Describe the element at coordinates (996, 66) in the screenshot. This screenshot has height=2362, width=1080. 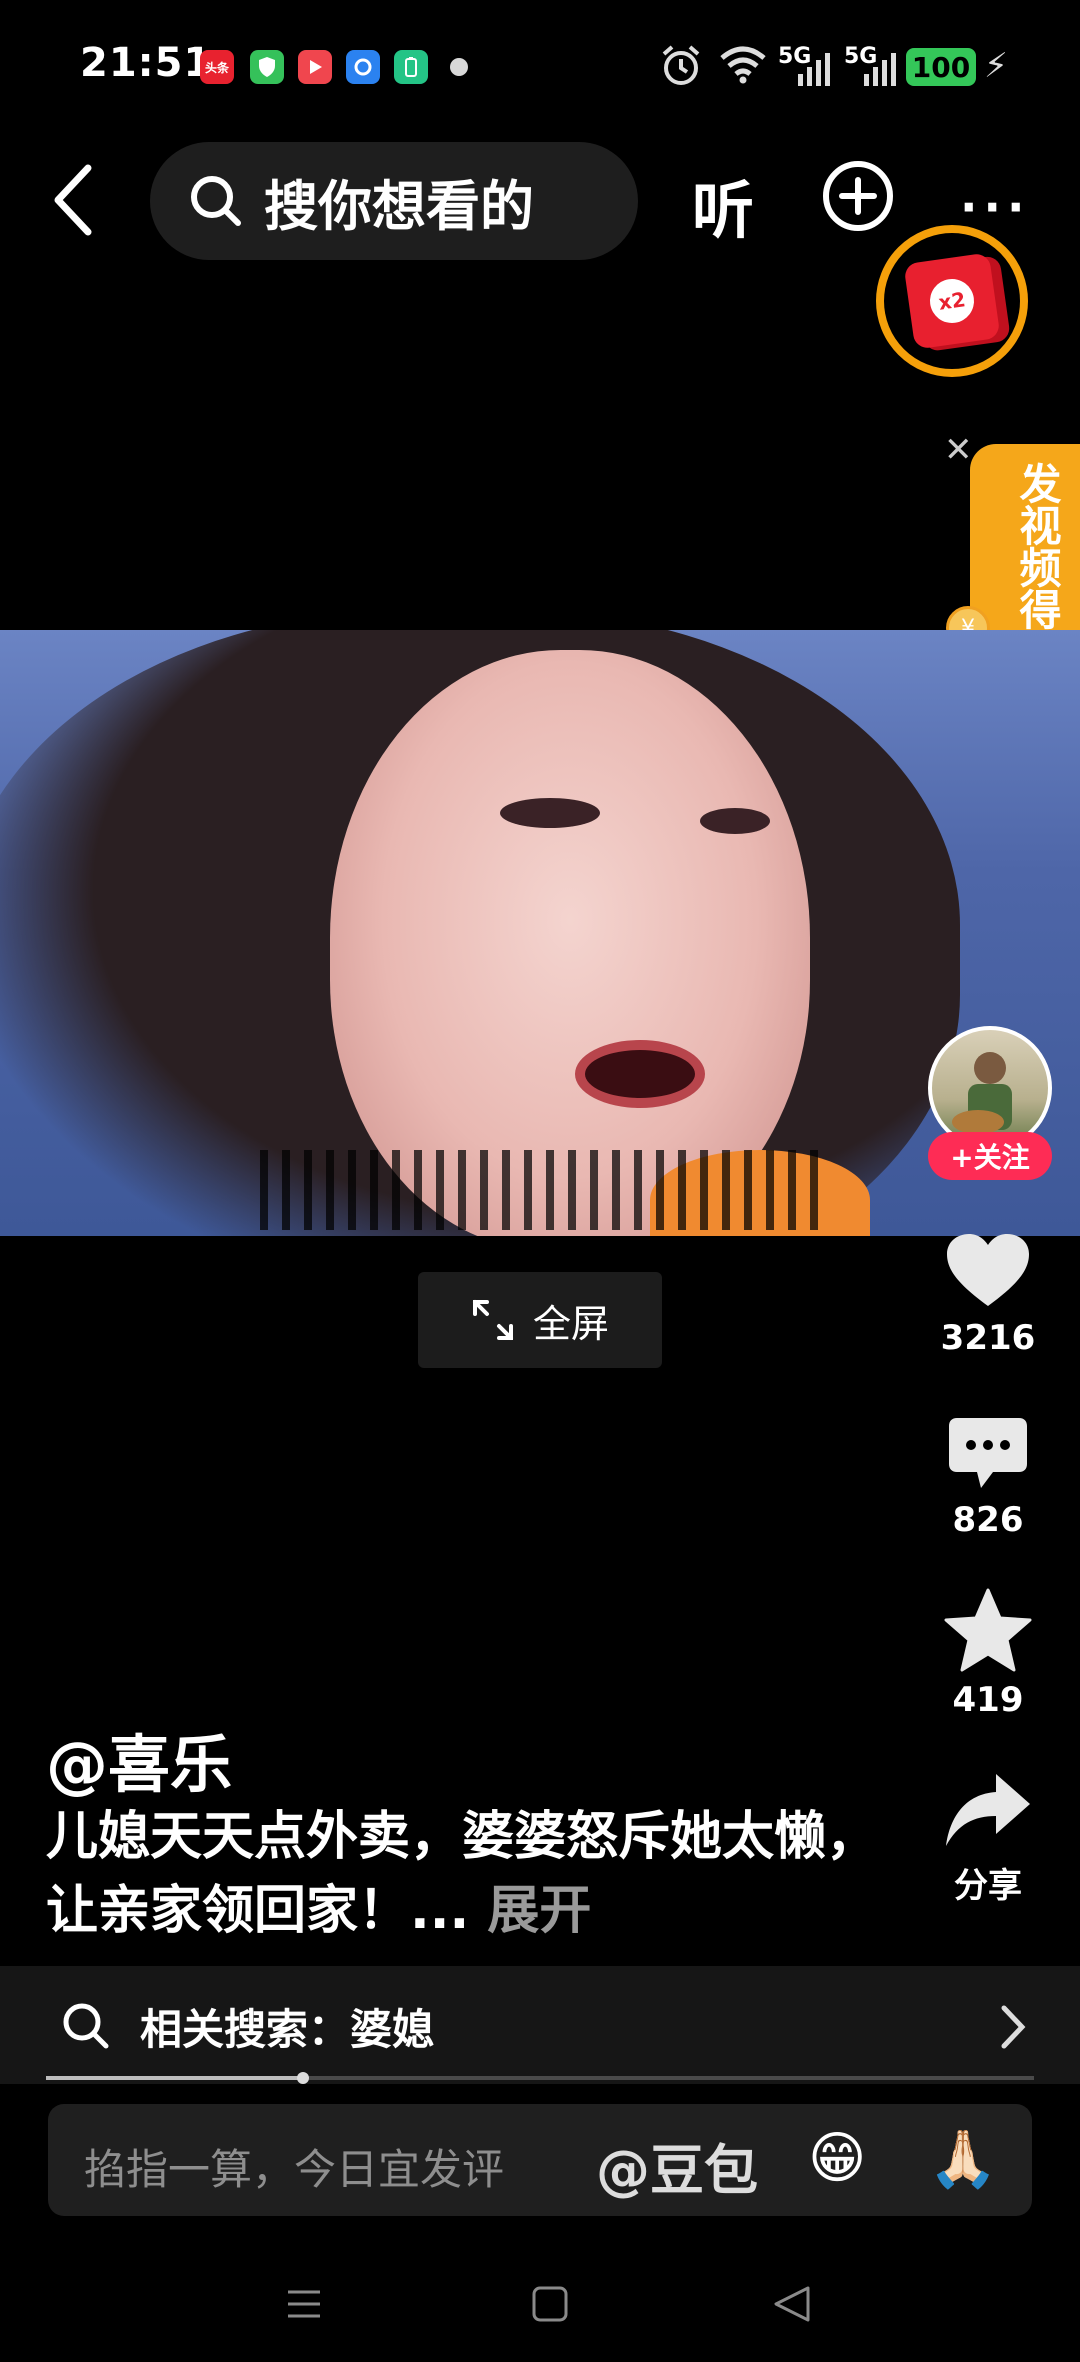
I see `charging-icon: ⚡` at that location.